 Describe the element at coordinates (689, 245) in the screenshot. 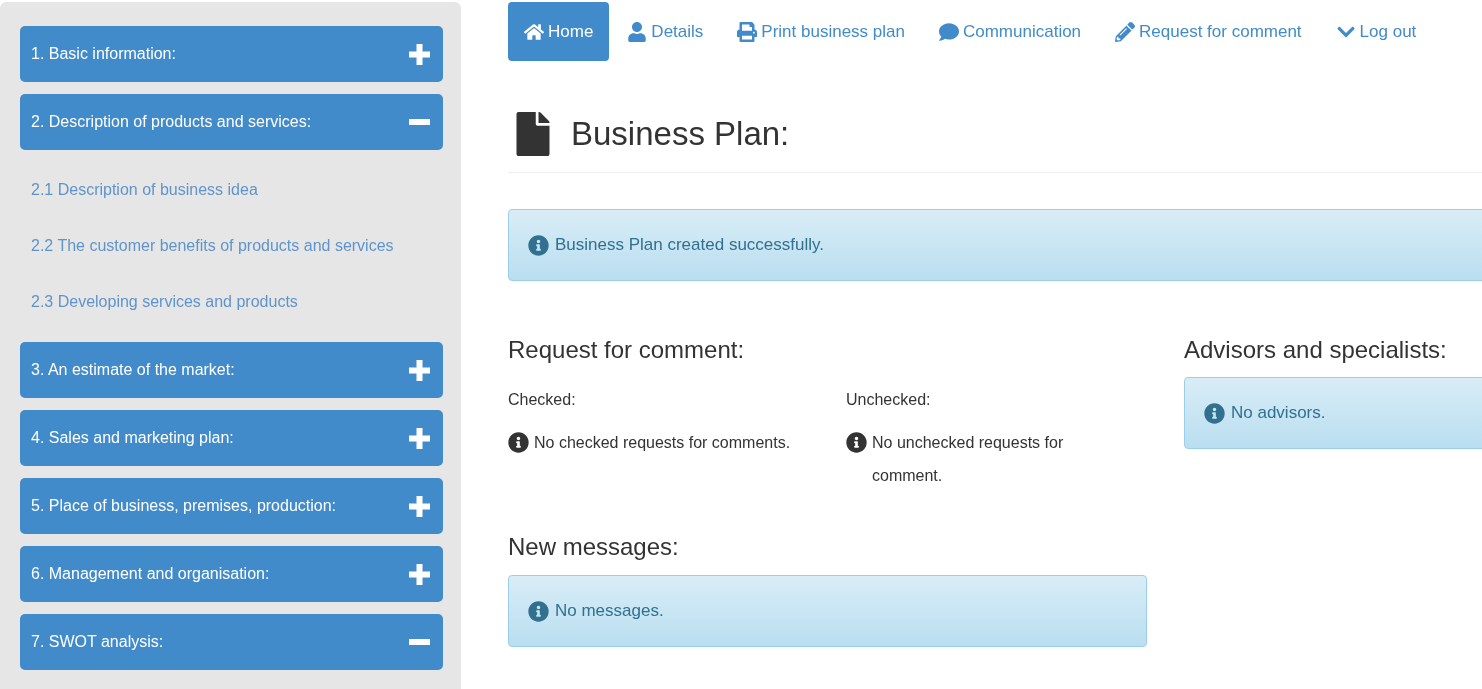

I see `alert-text: Business Plan created successfully.` at that location.